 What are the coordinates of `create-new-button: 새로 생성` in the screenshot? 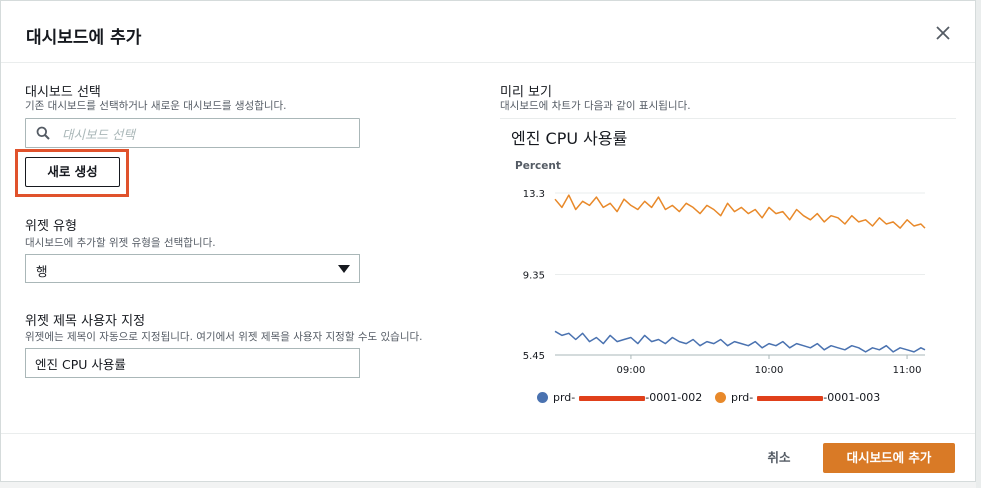 It's located at (72, 172).